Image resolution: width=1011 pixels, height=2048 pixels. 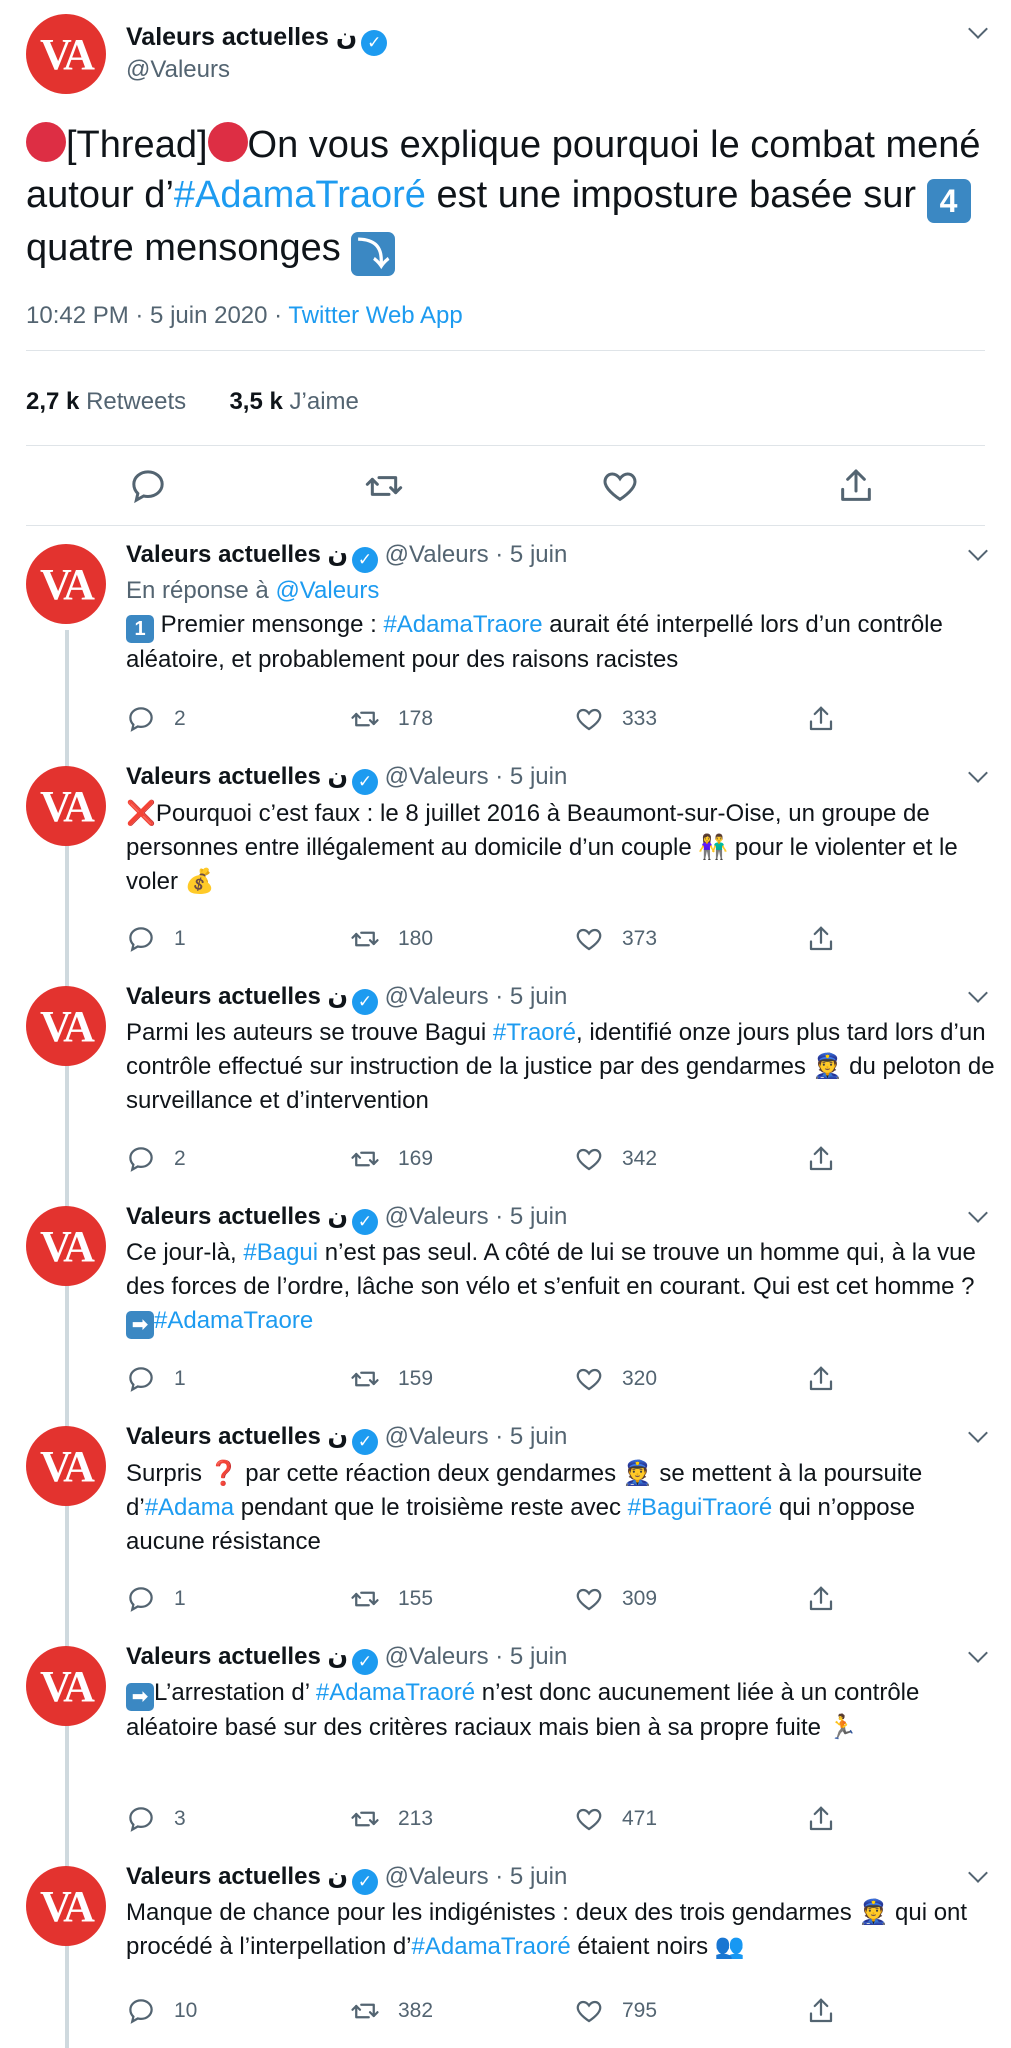 What do you see at coordinates (189, 1507) in the screenshot?
I see `hashtag-link: #Adama` at bounding box center [189, 1507].